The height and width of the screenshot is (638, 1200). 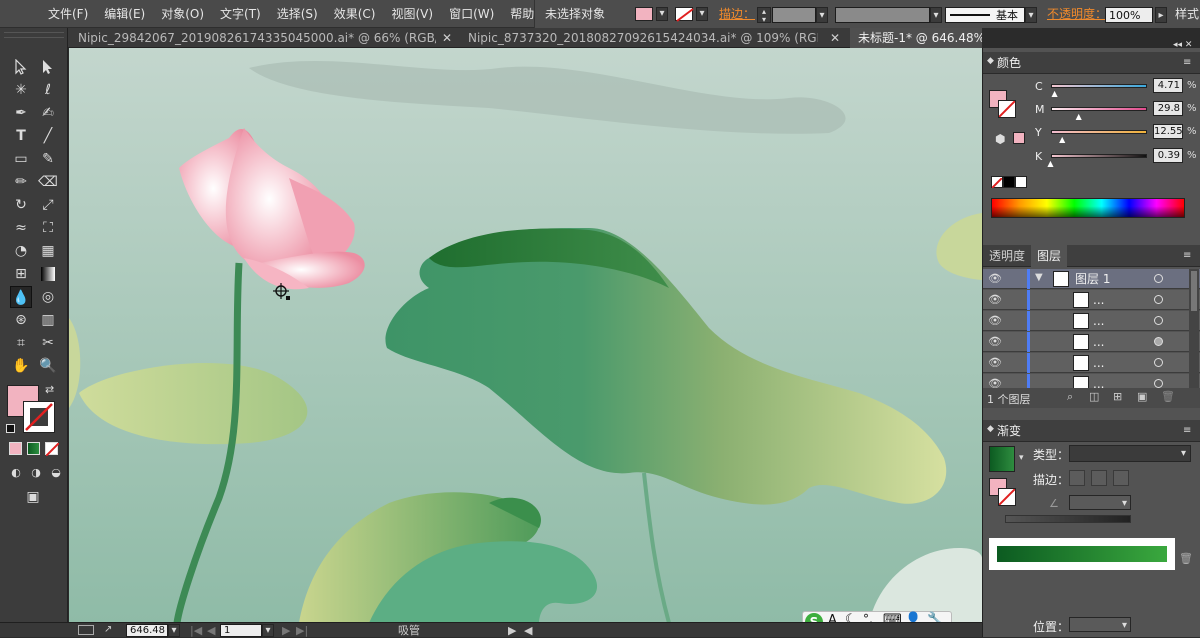 I want to click on fill-swatch, so click(x=644, y=14).